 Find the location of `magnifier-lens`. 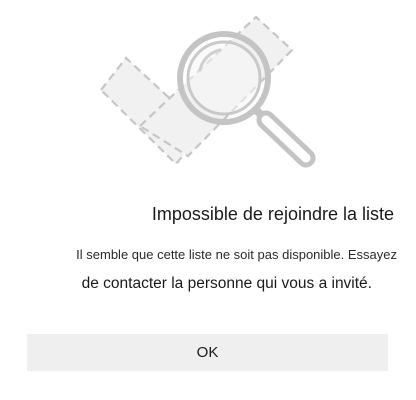

magnifier-lens is located at coordinates (224, 78).